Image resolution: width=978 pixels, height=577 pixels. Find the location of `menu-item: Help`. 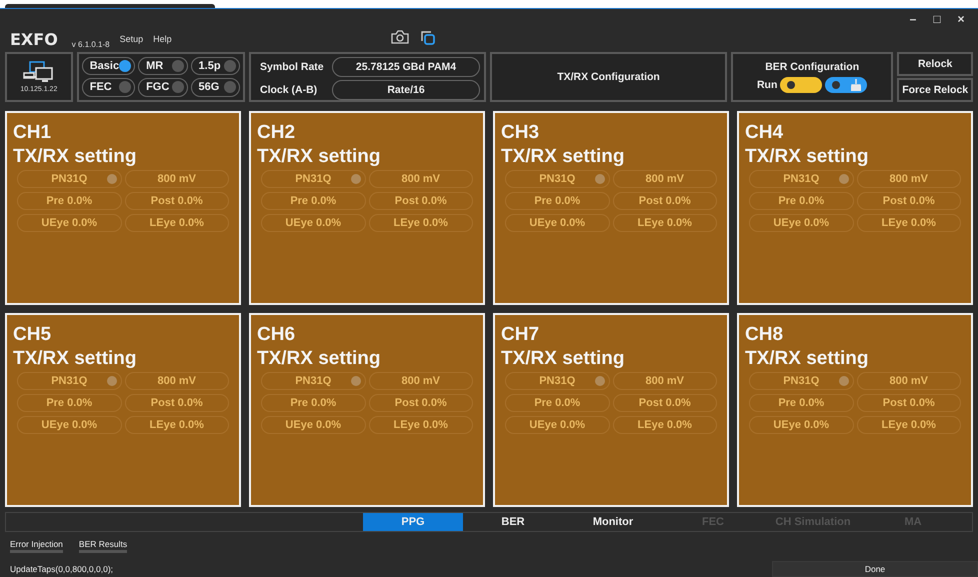

menu-item: Help is located at coordinates (162, 39).